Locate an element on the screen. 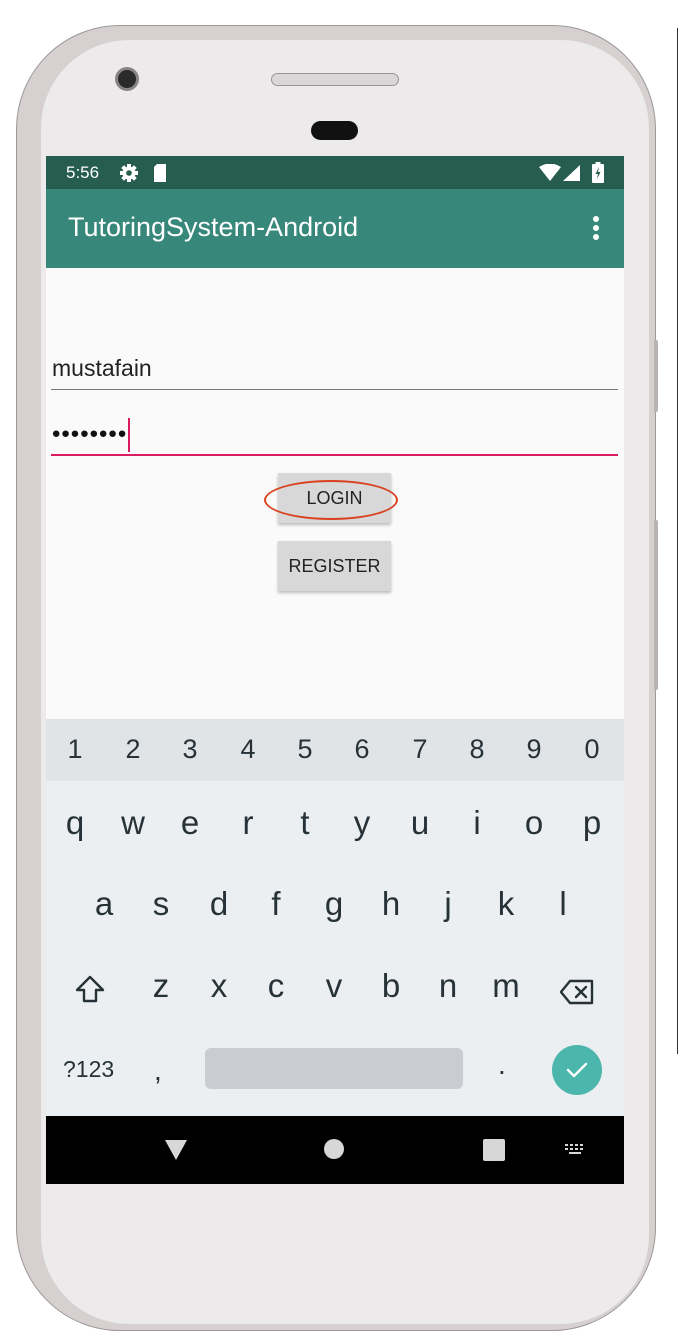 The height and width of the screenshot is (1342, 678). username-value: mustafain is located at coordinates (102, 368).